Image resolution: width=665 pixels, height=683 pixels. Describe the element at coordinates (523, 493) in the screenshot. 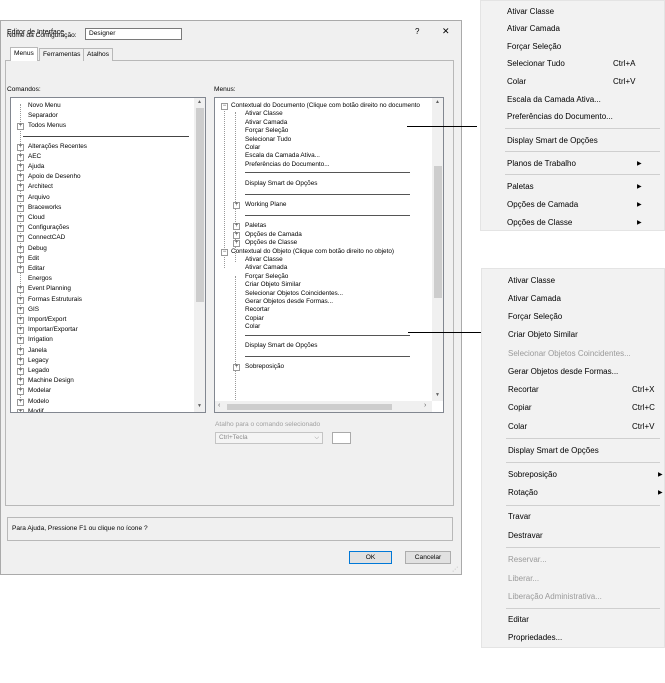

I see `menu-item: Rotação` at that location.